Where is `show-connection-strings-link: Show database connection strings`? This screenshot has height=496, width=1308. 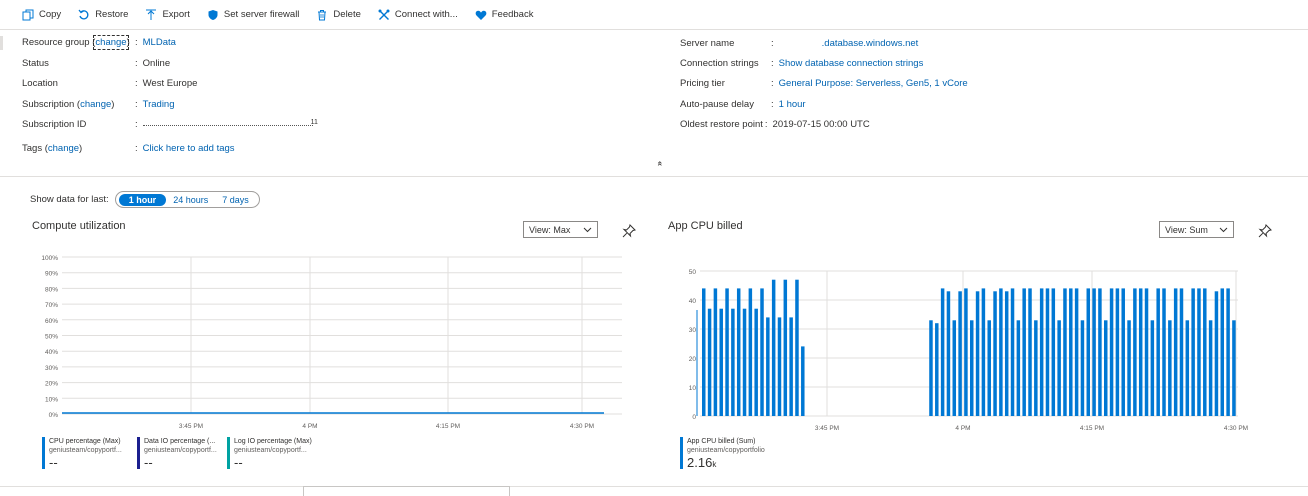 show-connection-strings-link: Show database connection strings is located at coordinates (851, 63).